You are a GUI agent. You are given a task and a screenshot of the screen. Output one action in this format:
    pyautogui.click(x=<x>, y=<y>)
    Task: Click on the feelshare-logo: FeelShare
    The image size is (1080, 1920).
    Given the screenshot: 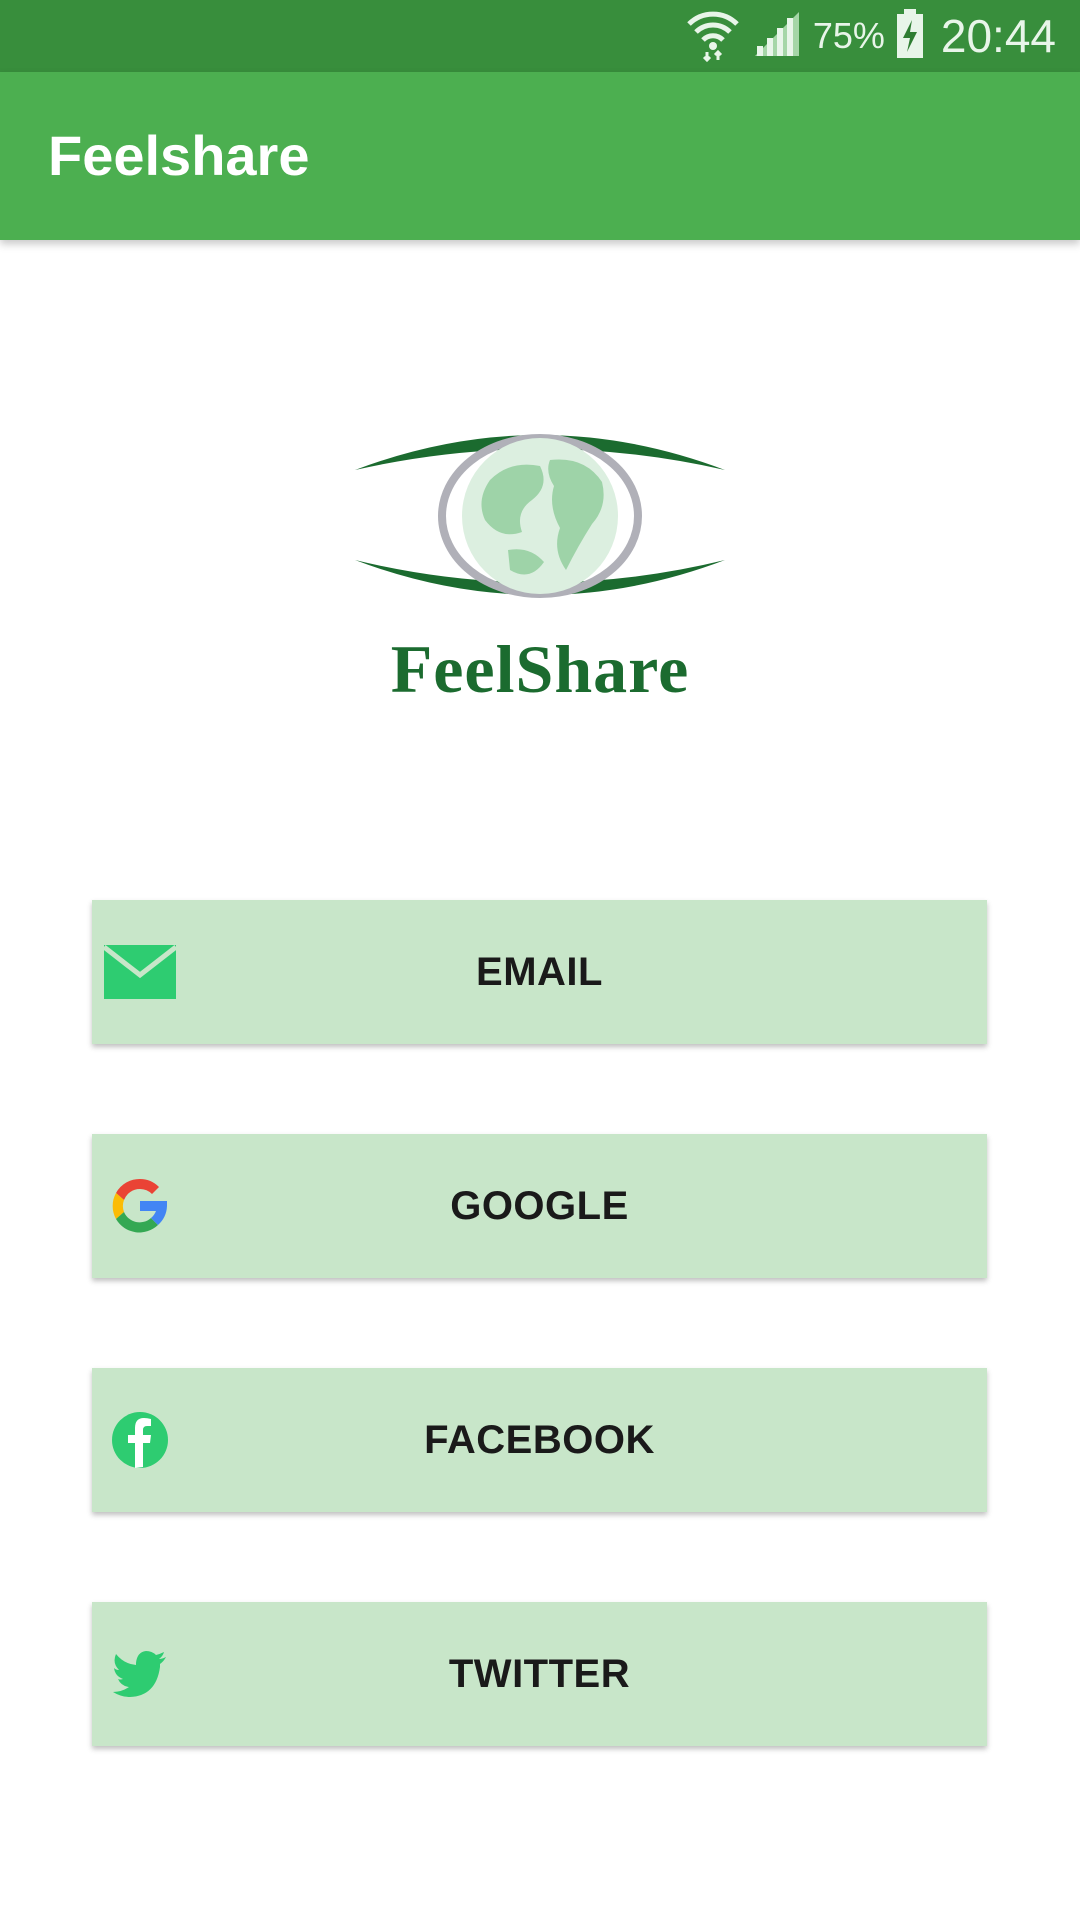 What is the action you would take?
    pyautogui.click(x=540, y=570)
    